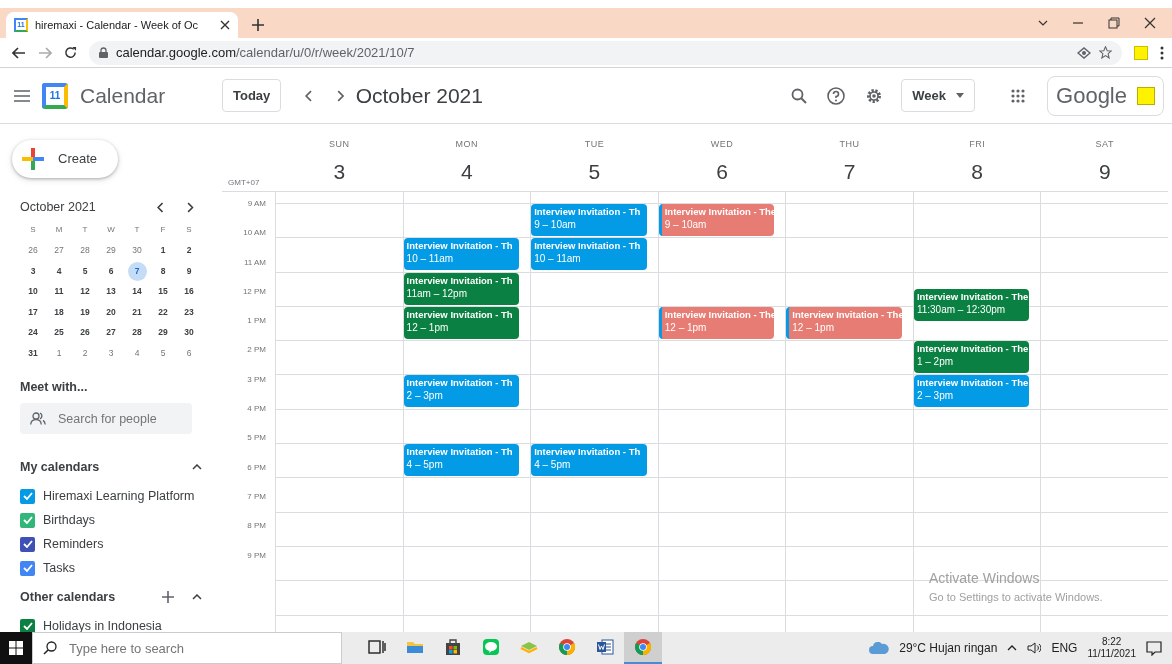 Image resolution: width=1172 pixels, height=664 pixels. I want to click on new-tab-icon, so click(258, 25).